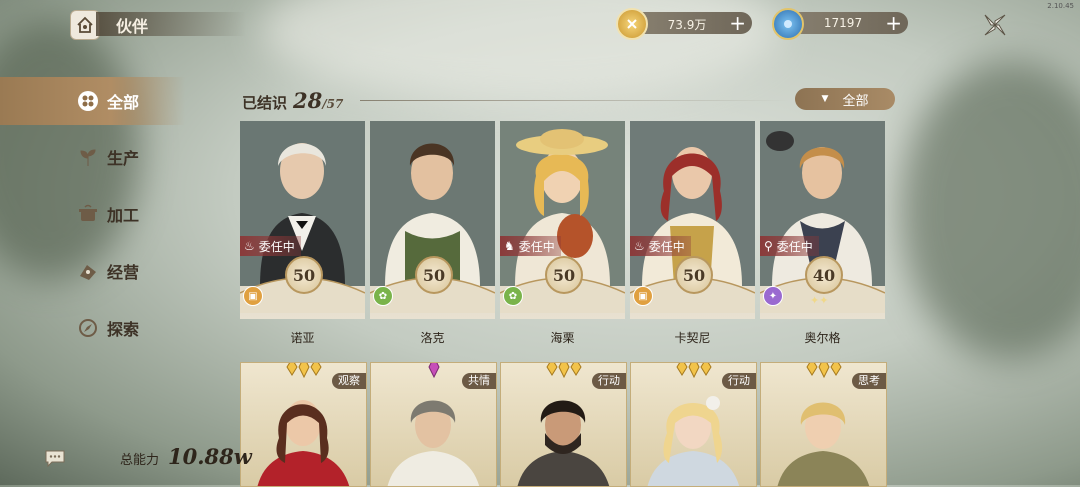  I want to click on compass-icon: ✦, so click(773, 296).